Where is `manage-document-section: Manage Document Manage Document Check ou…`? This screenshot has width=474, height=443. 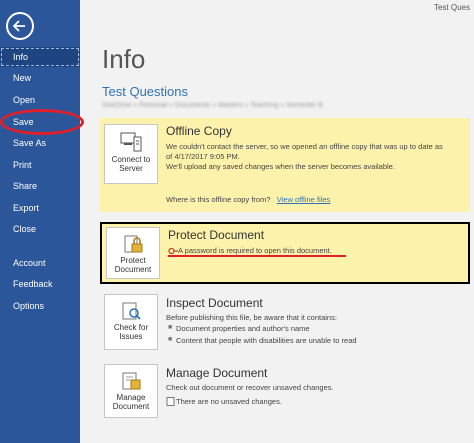
manage-document-section: Manage Document Manage Document Check ou… is located at coordinates (285, 392).